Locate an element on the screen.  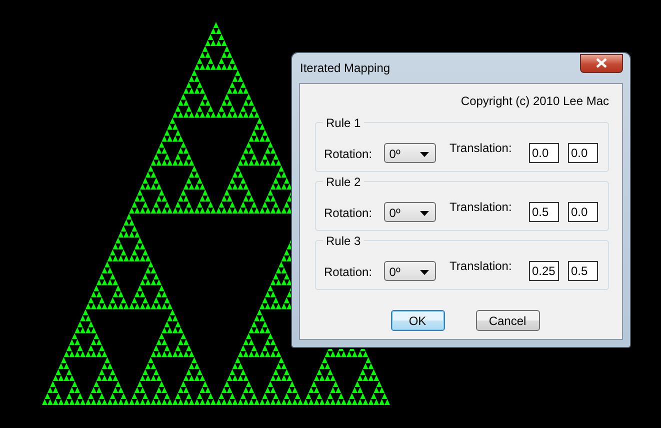
close-button is located at coordinates (601, 63).